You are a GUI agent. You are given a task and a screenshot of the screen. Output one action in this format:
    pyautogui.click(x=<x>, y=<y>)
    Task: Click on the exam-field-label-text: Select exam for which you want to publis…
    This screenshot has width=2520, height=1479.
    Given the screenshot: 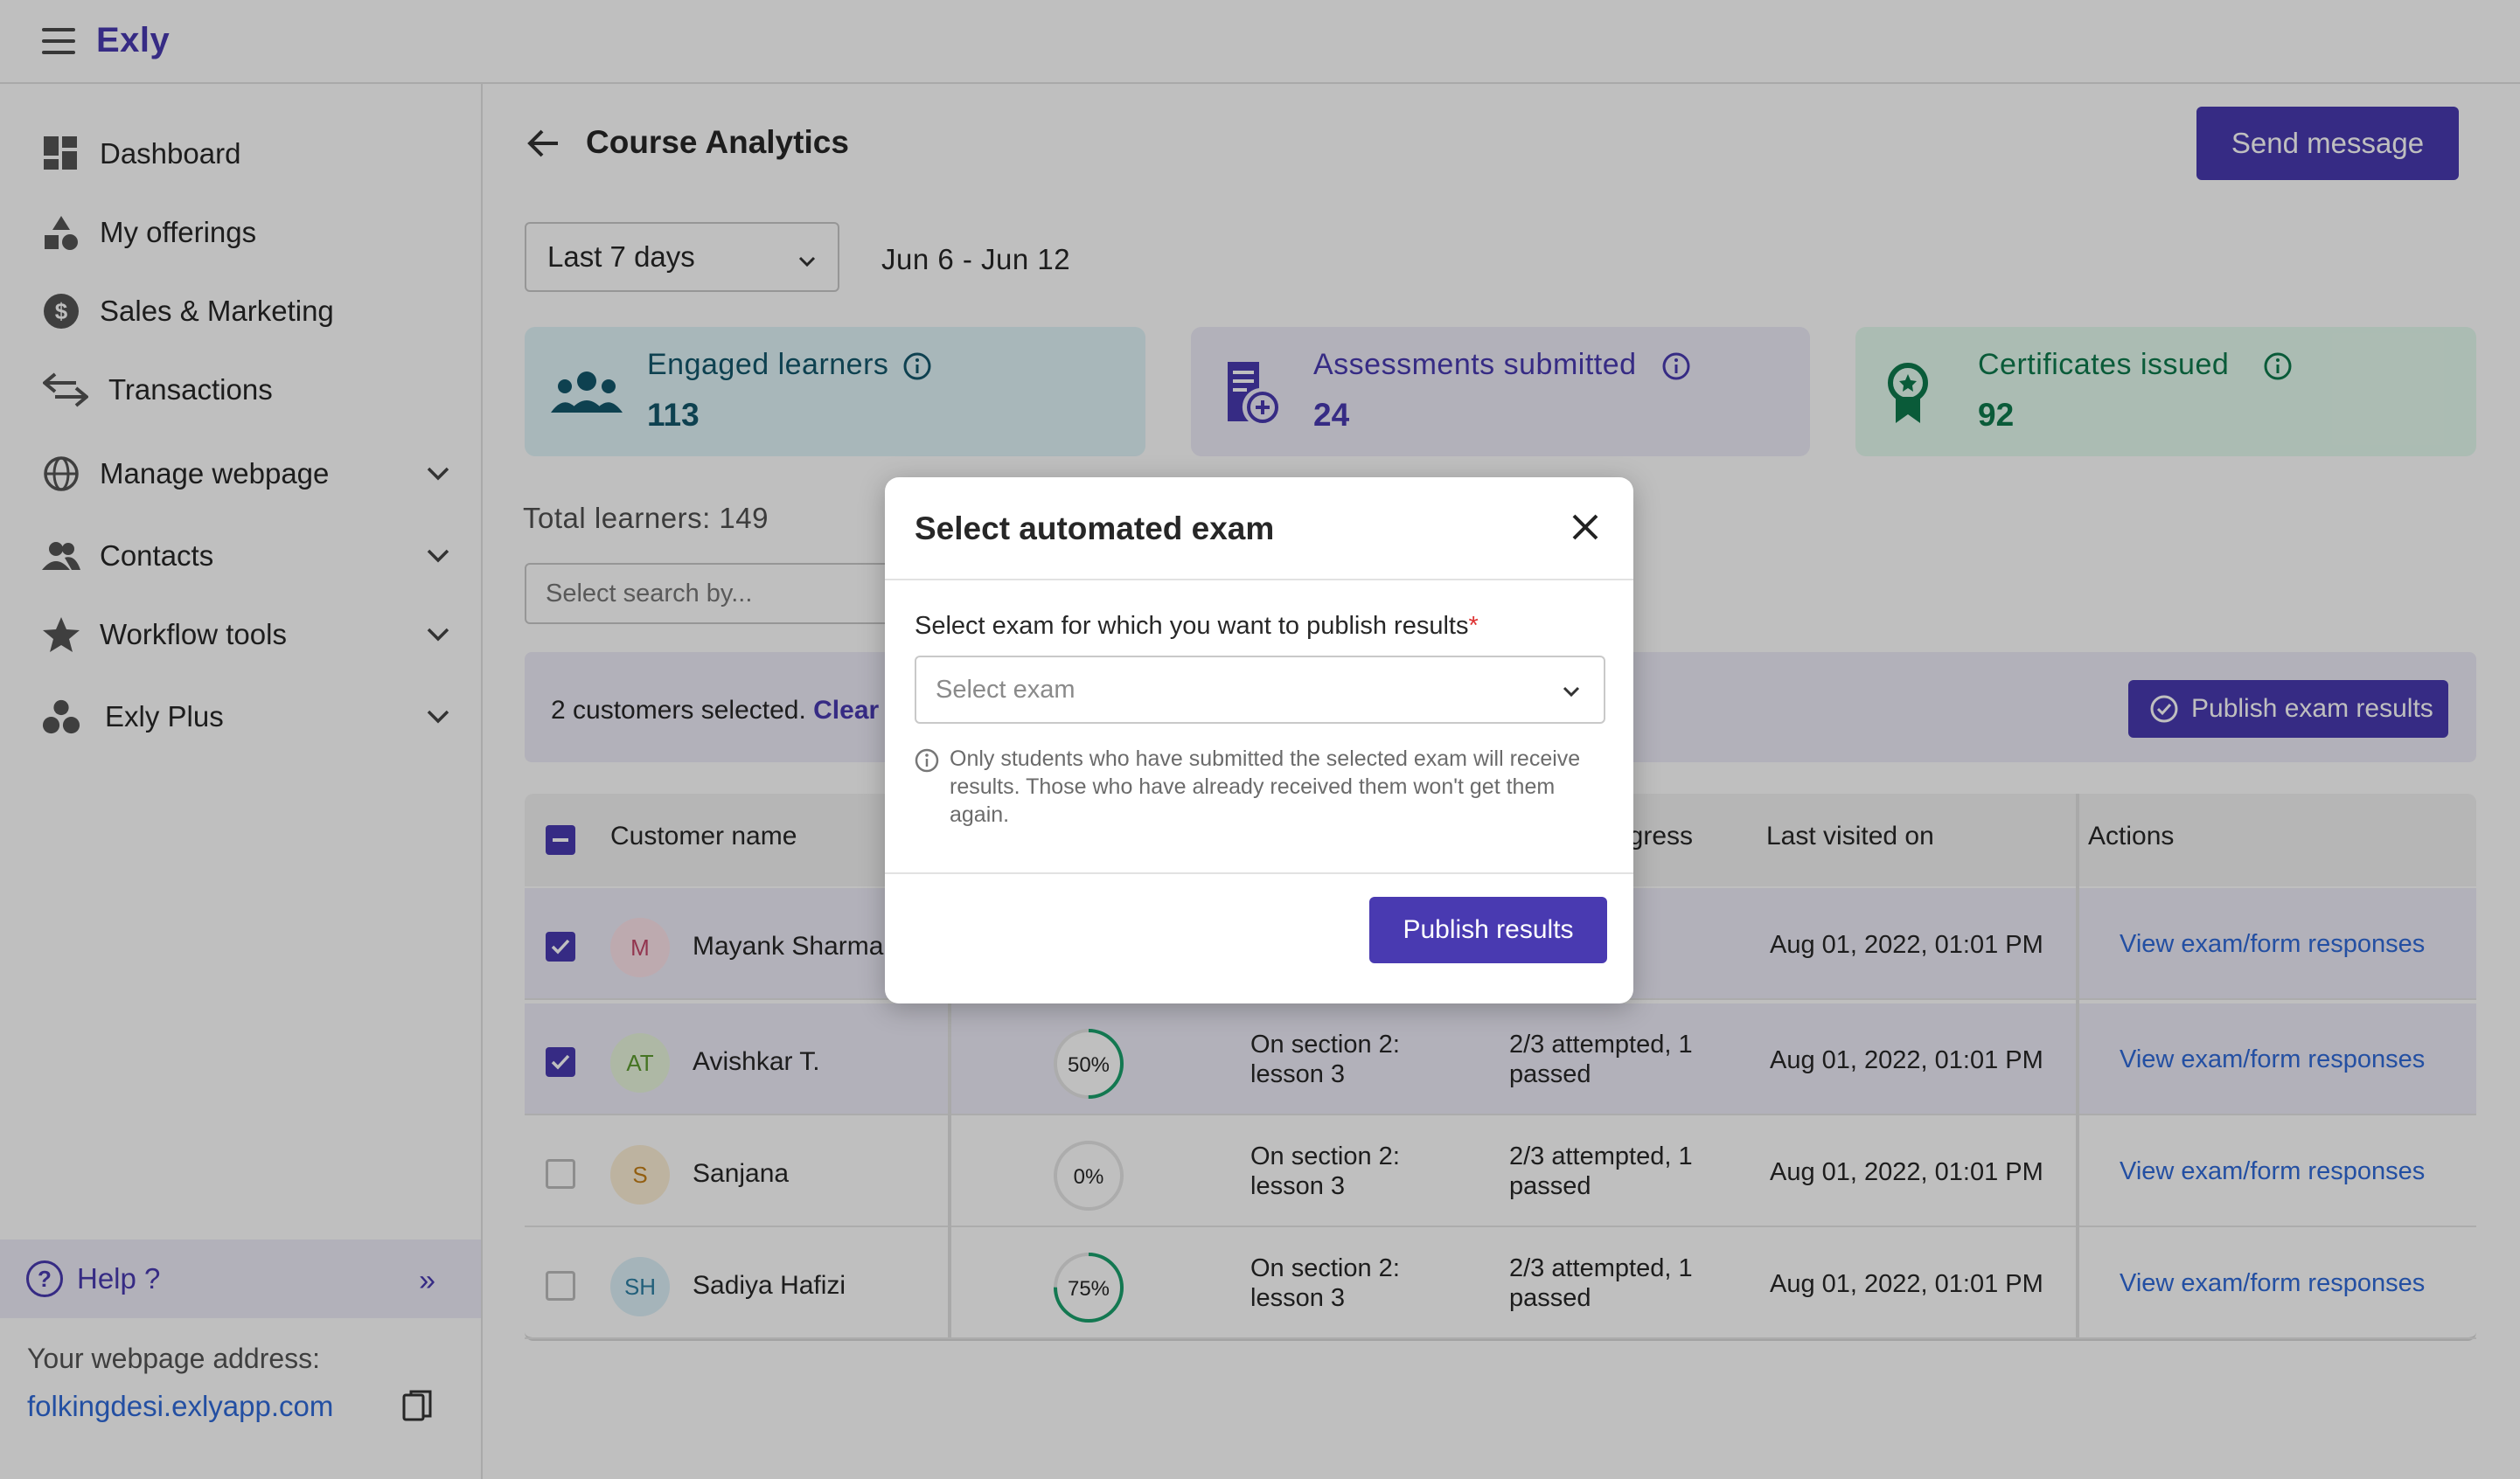 What is the action you would take?
    pyautogui.click(x=1192, y=626)
    